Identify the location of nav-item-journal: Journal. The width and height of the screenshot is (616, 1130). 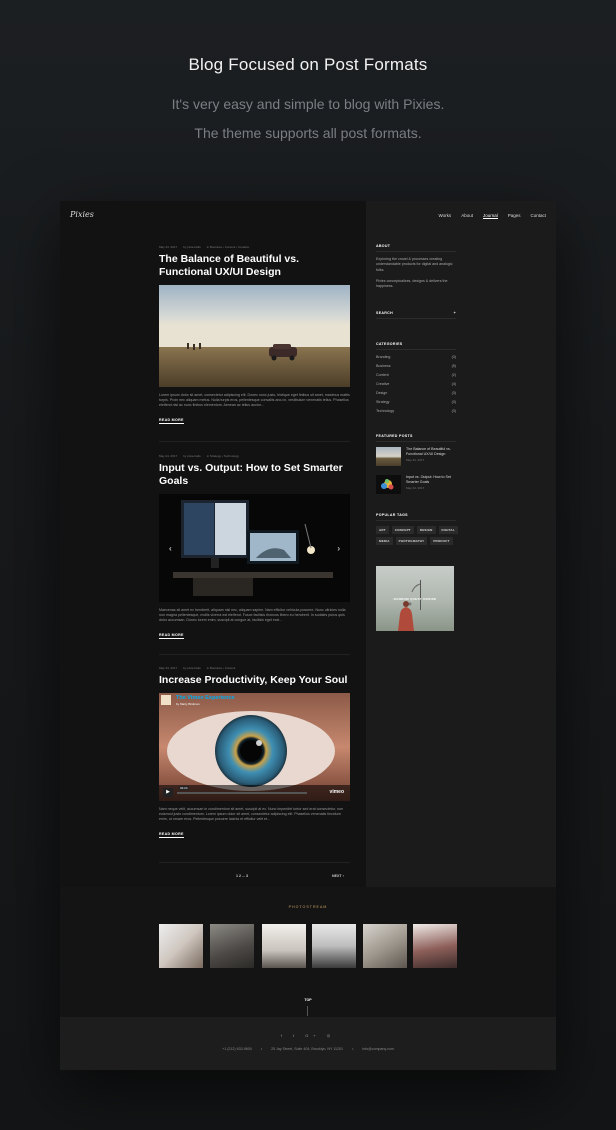
(490, 216).